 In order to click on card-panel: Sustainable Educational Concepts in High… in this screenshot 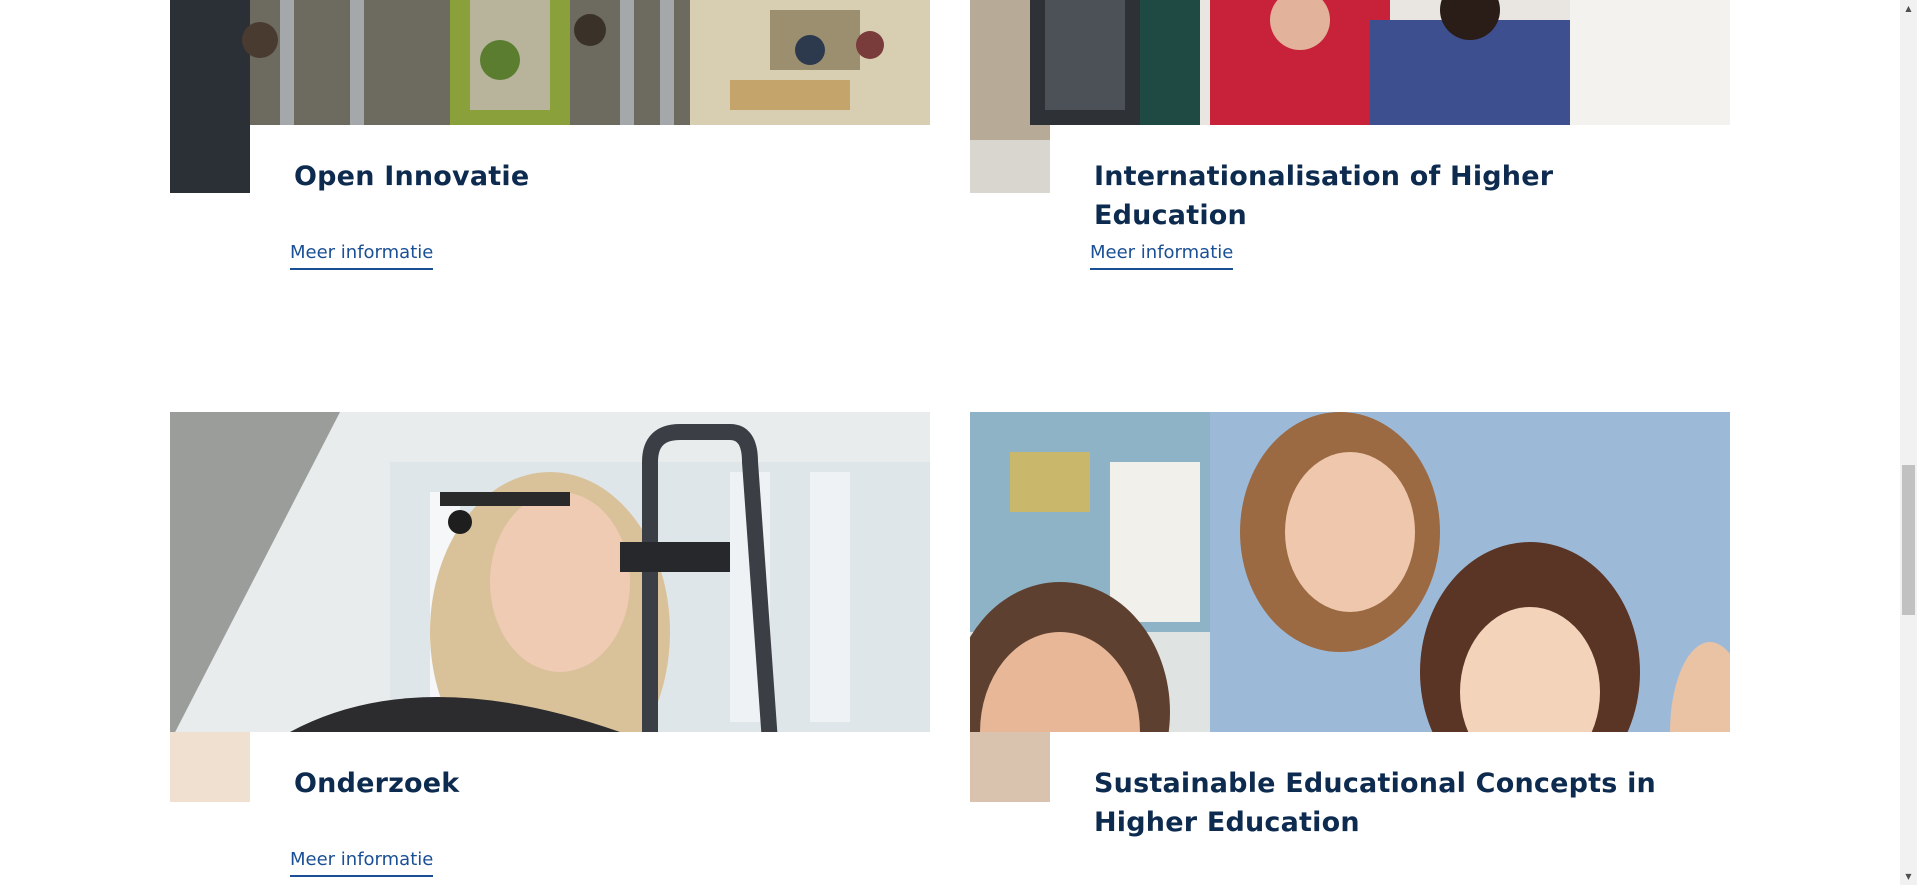, I will do `click(1390, 808)`.